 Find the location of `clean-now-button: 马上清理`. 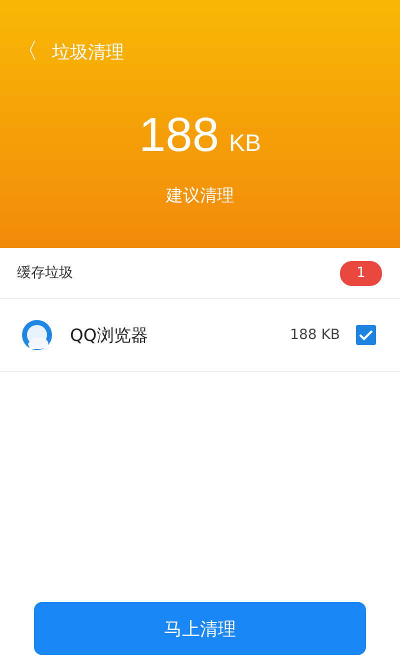

clean-now-button: 马上清理 is located at coordinates (200, 628).